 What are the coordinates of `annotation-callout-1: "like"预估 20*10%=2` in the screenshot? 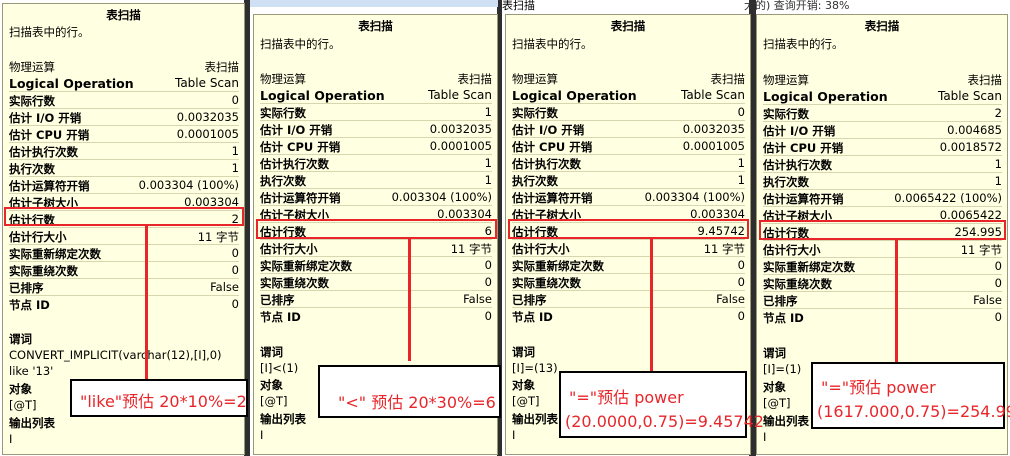 It's located at (159, 398).